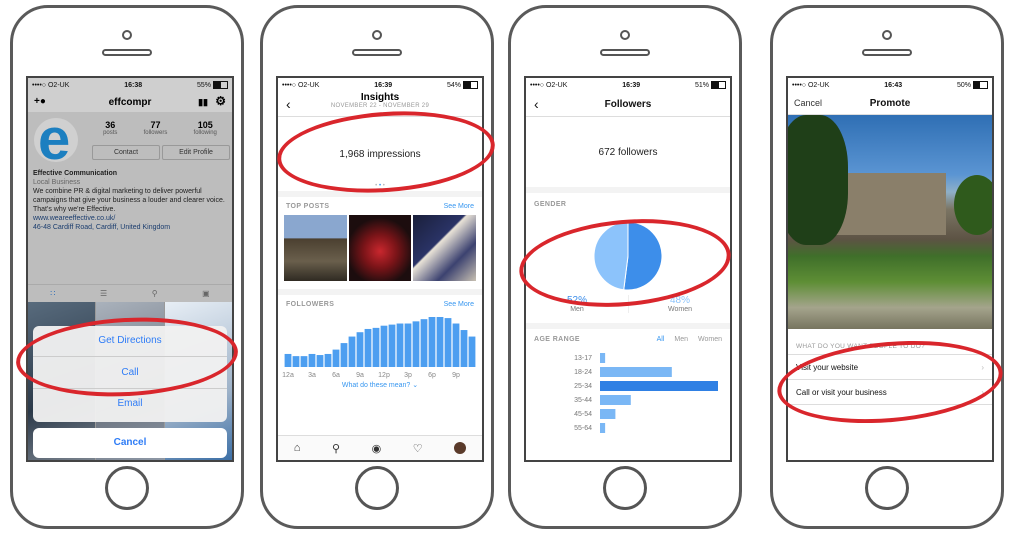 The width and height of the screenshot is (1024, 534). What do you see at coordinates (646, 393) in the screenshot?
I see `age-range-chart: 13-17 18-24 25-34 35-44 45-54 55-64` at bounding box center [646, 393].